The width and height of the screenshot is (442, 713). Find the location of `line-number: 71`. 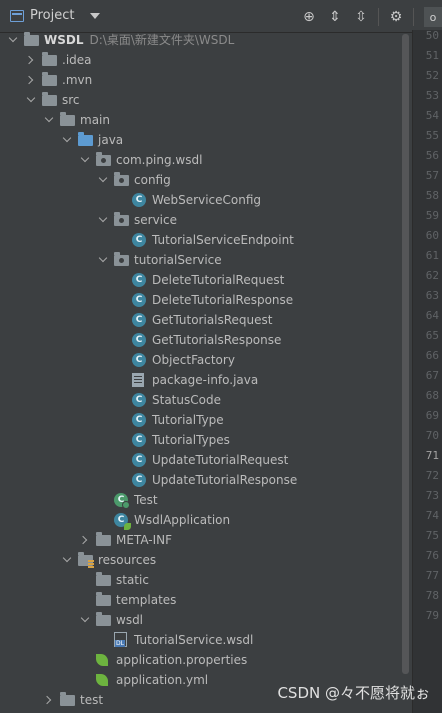

line-number: 71 is located at coordinates (432, 455).